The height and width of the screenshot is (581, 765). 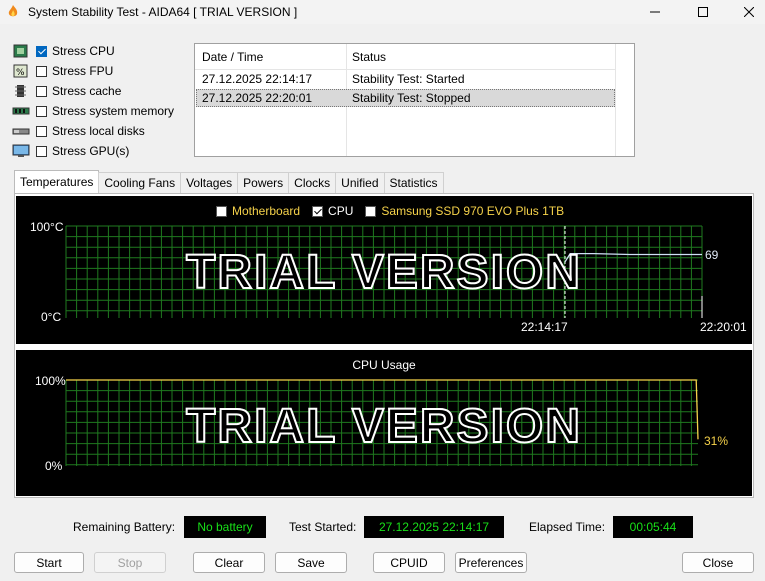 I want to click on stress-cache-option: Stress cache, so click(x=66, y=91).